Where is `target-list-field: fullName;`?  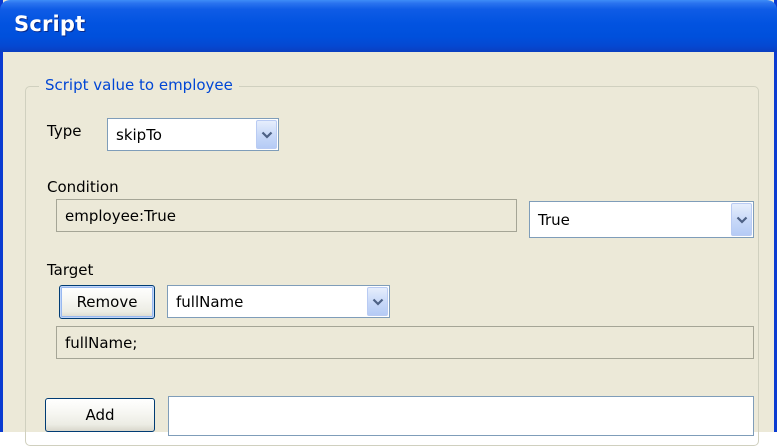 target-list-field: fullName; is located at coordinates (405, 342).